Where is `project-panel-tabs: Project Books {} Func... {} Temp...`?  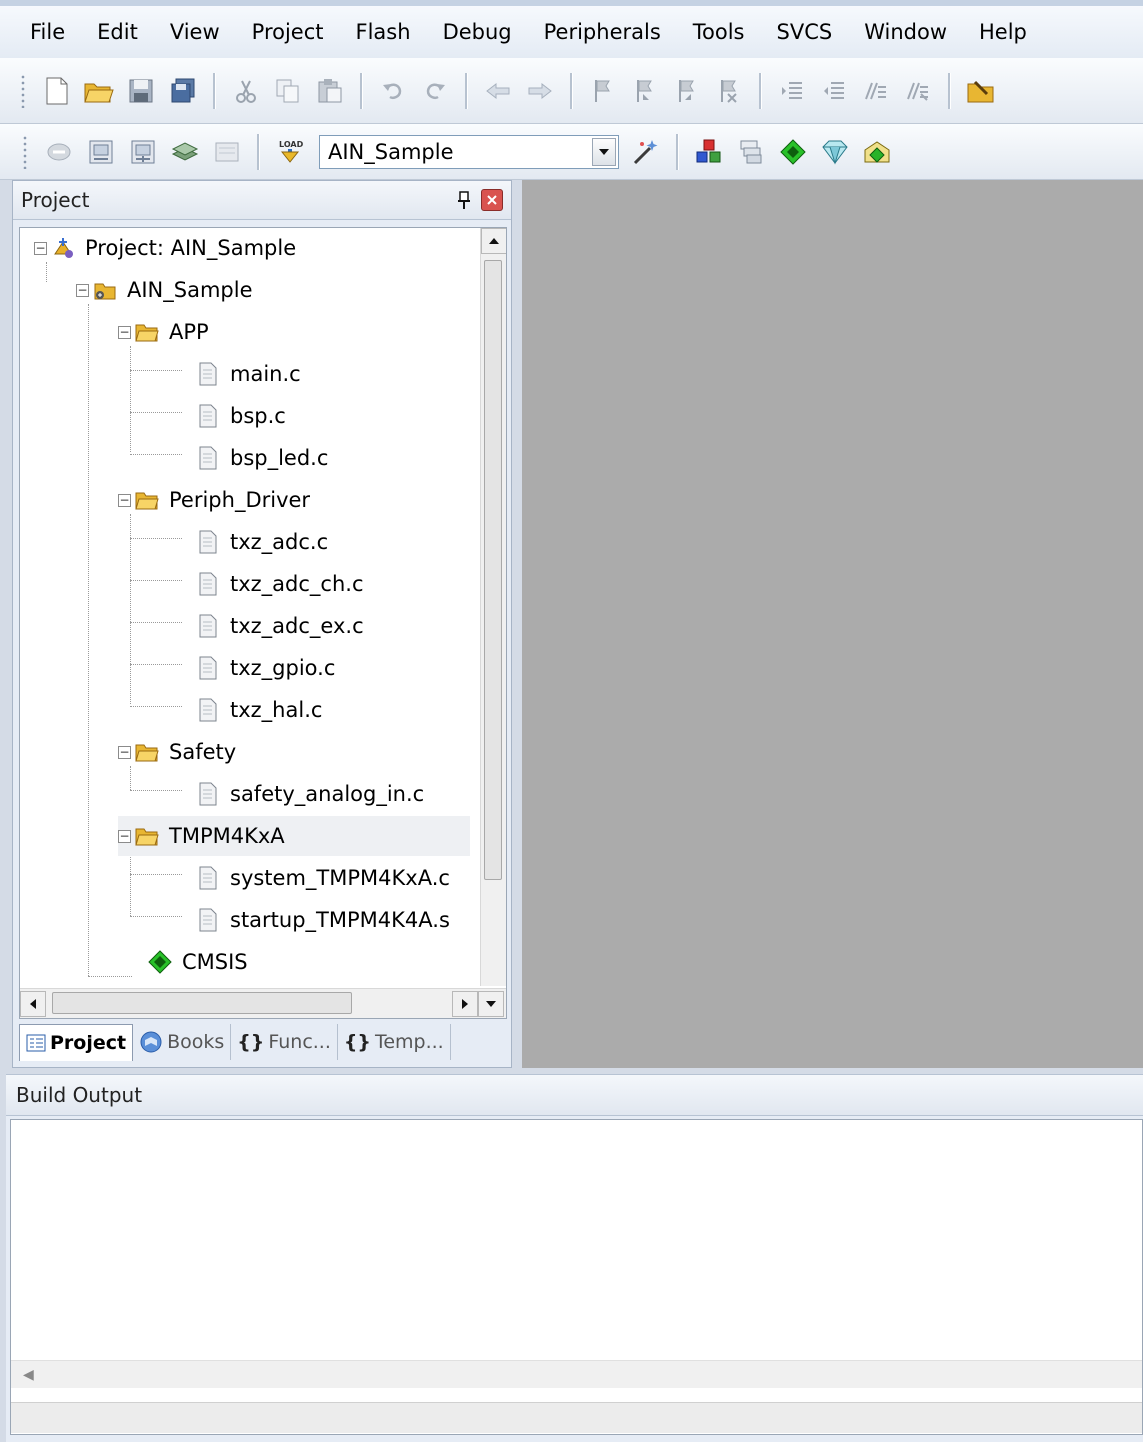
project-panel-tabs: Project Books {} Func... {} Temp... is located at coordinates (235, 1042).